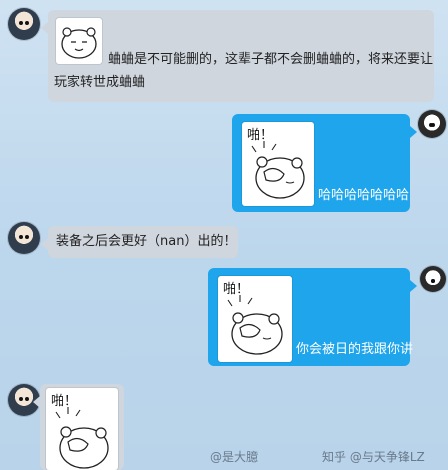 The height and width of the screenshot is (470, 448). What do you see at coordinates (355, 349) in the screenshot?
I see `message-text: 你会被日的我跟你讲` at bounding box center [355, 349].